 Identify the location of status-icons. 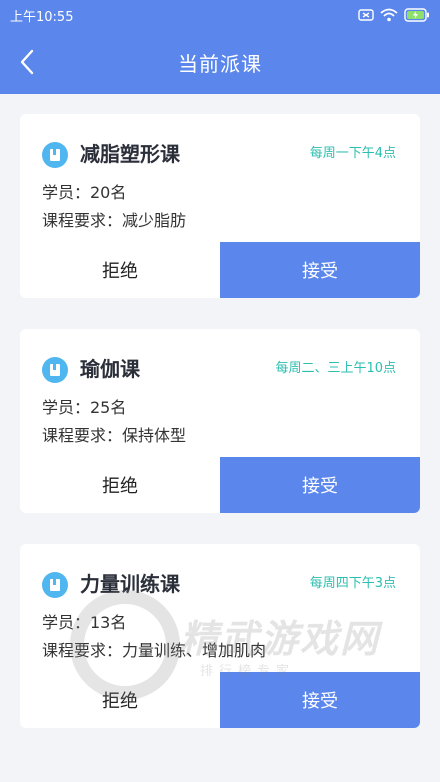
(394, 15).